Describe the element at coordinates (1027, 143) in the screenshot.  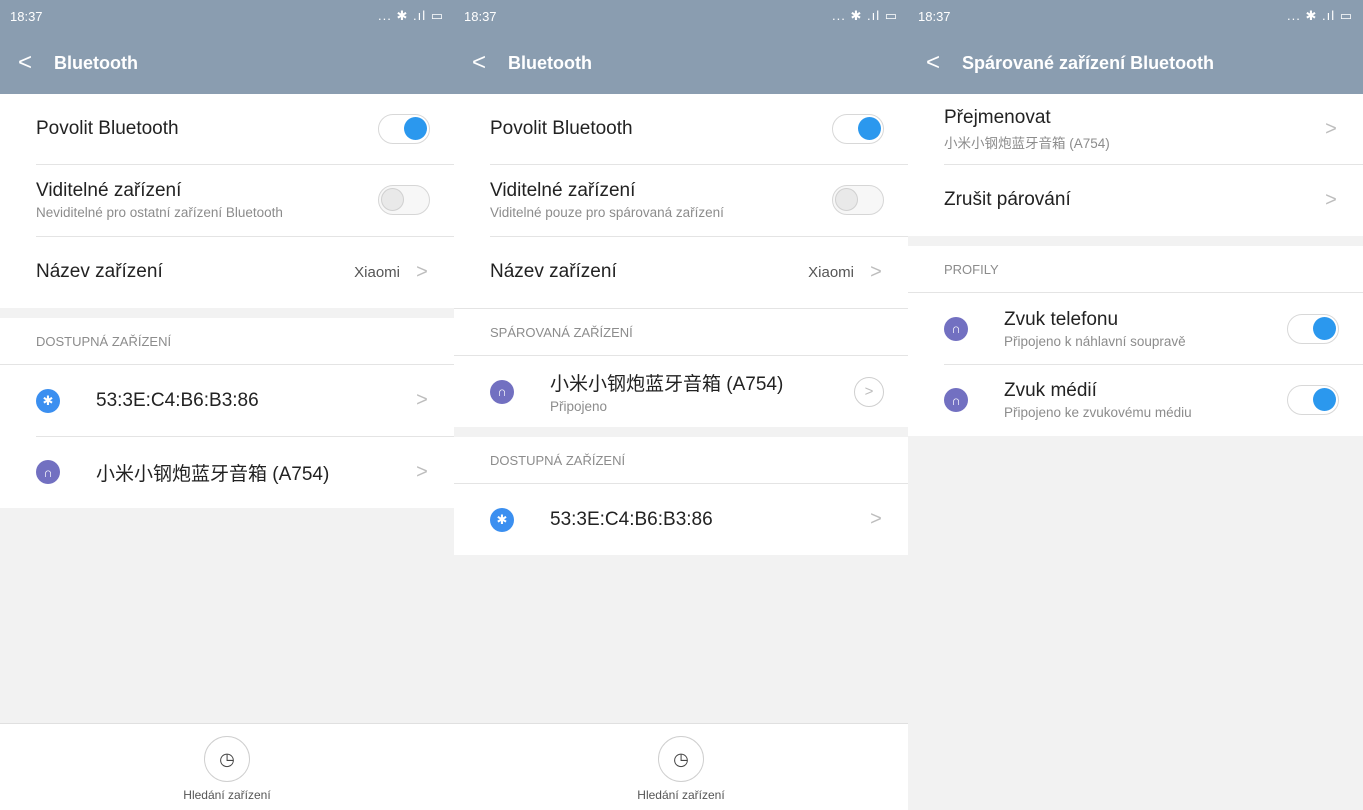
I see `rename-sub: 小米小钢炮蓝牙音箱 (A754)` at that location.